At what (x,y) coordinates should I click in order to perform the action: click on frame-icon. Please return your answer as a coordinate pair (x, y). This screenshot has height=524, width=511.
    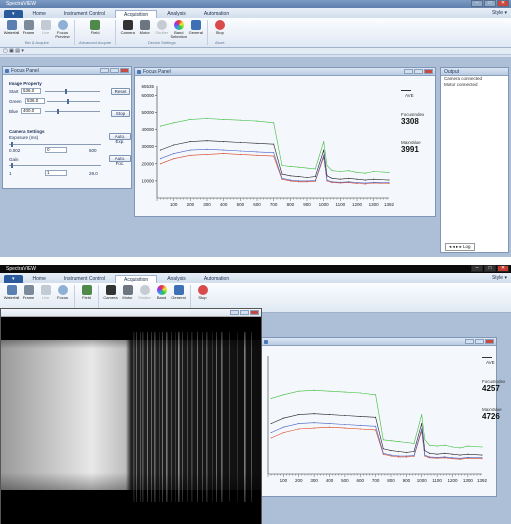
    Looking at the image, I should click on (28, 290).